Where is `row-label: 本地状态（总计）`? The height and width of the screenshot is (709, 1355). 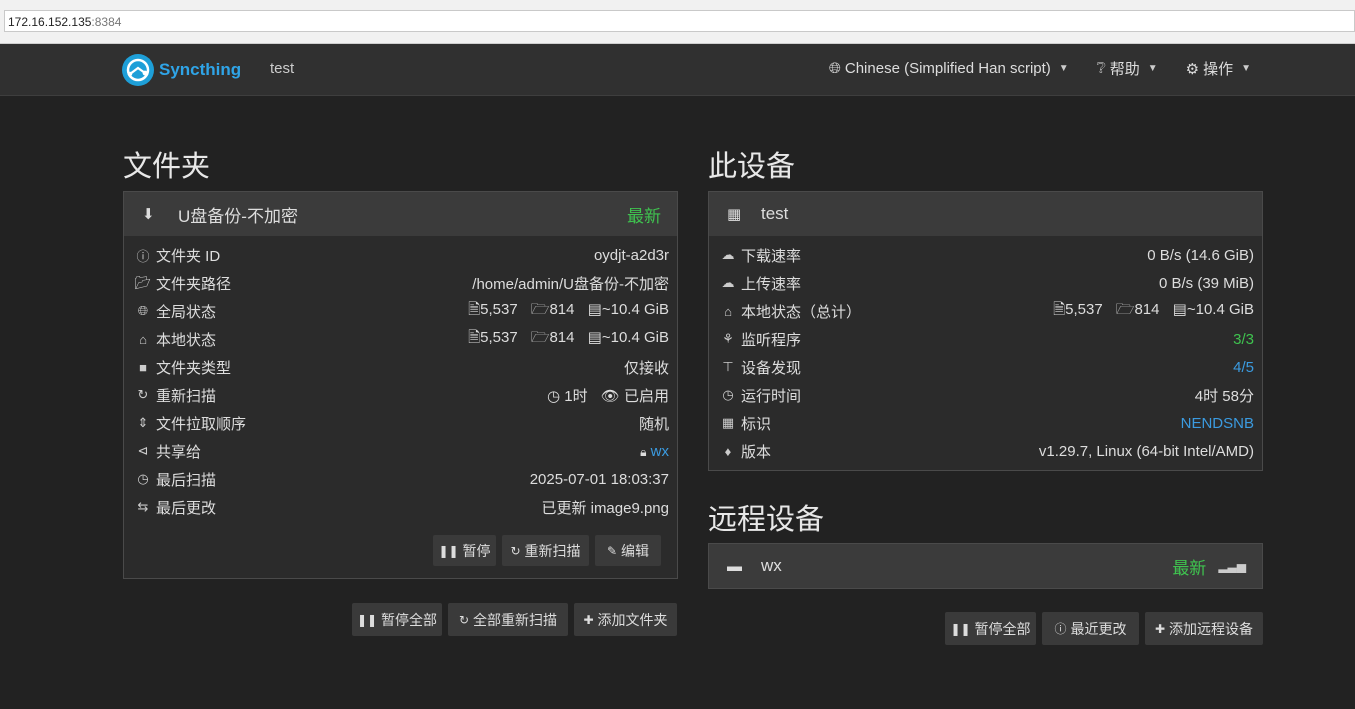
row-label: 本地状态（总计） is located at coordinates (801, 312).